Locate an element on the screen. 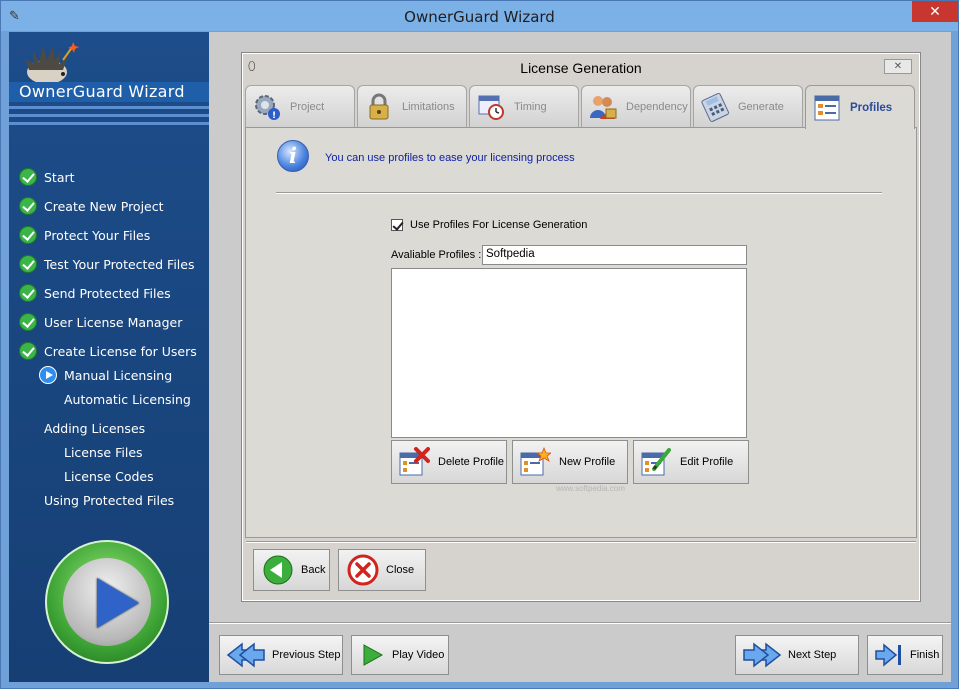 This screenshot has height=689, width=959. info-icon: i is located at coordinates (293, 156).